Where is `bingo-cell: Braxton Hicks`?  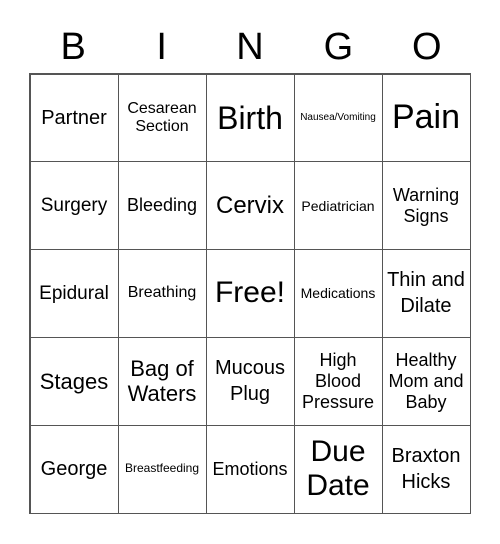
bingo-cell: Braxton Hicks is located at coordinates (426, 469).